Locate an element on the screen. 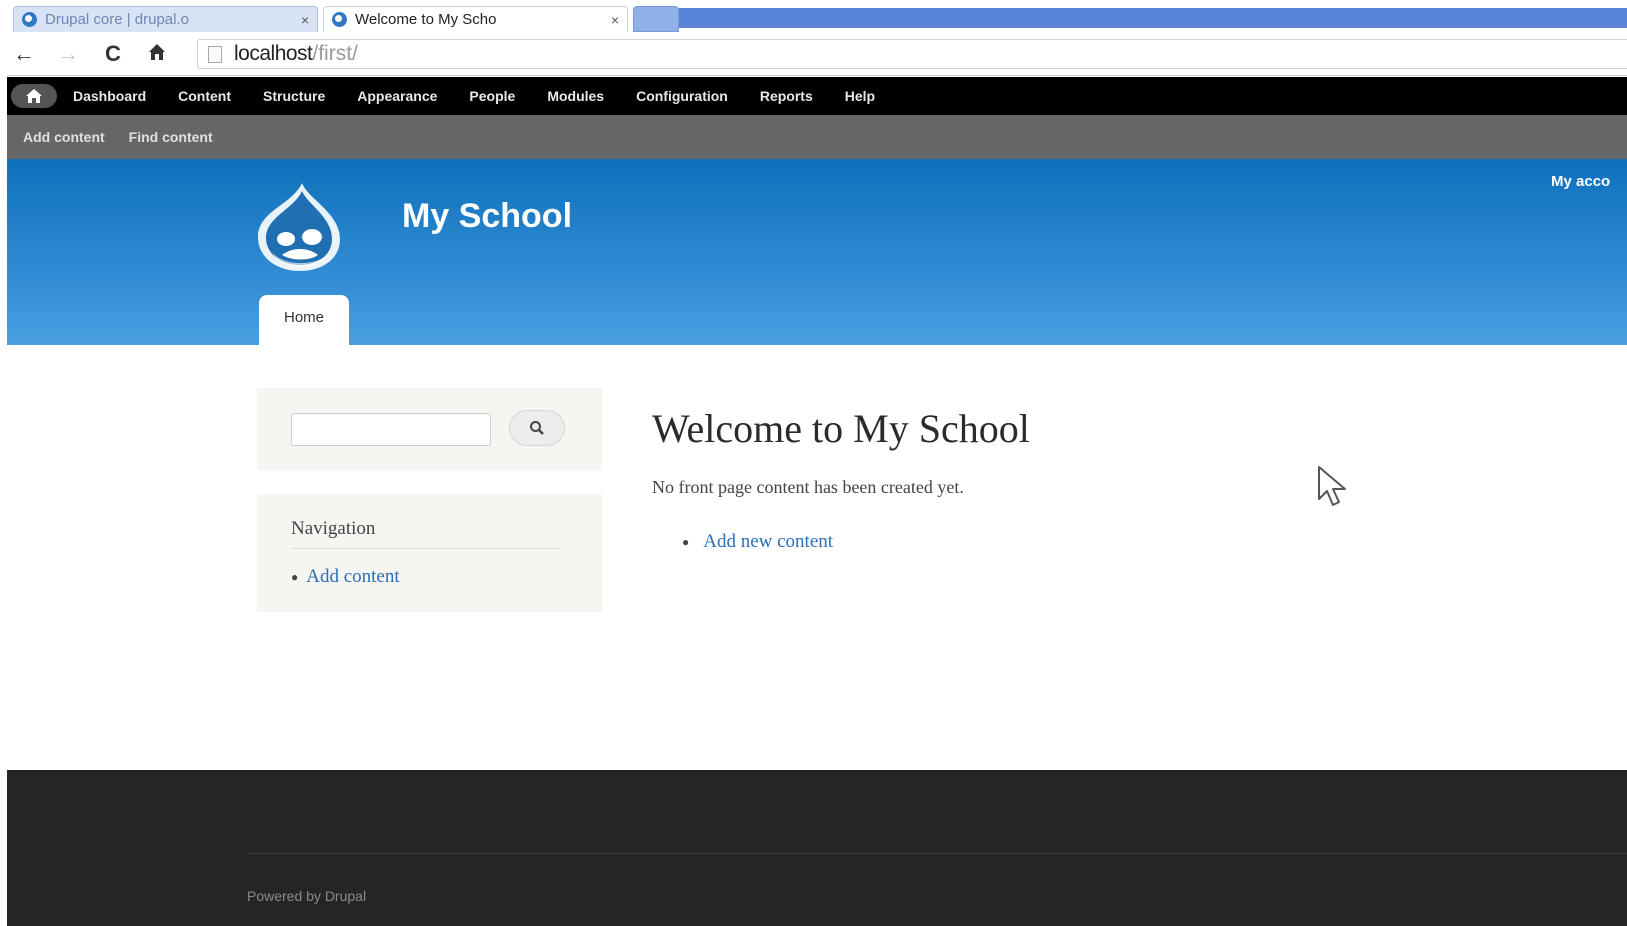 This screenshot has width=1627, height=926. search-button is located at coordinates (537, 428).